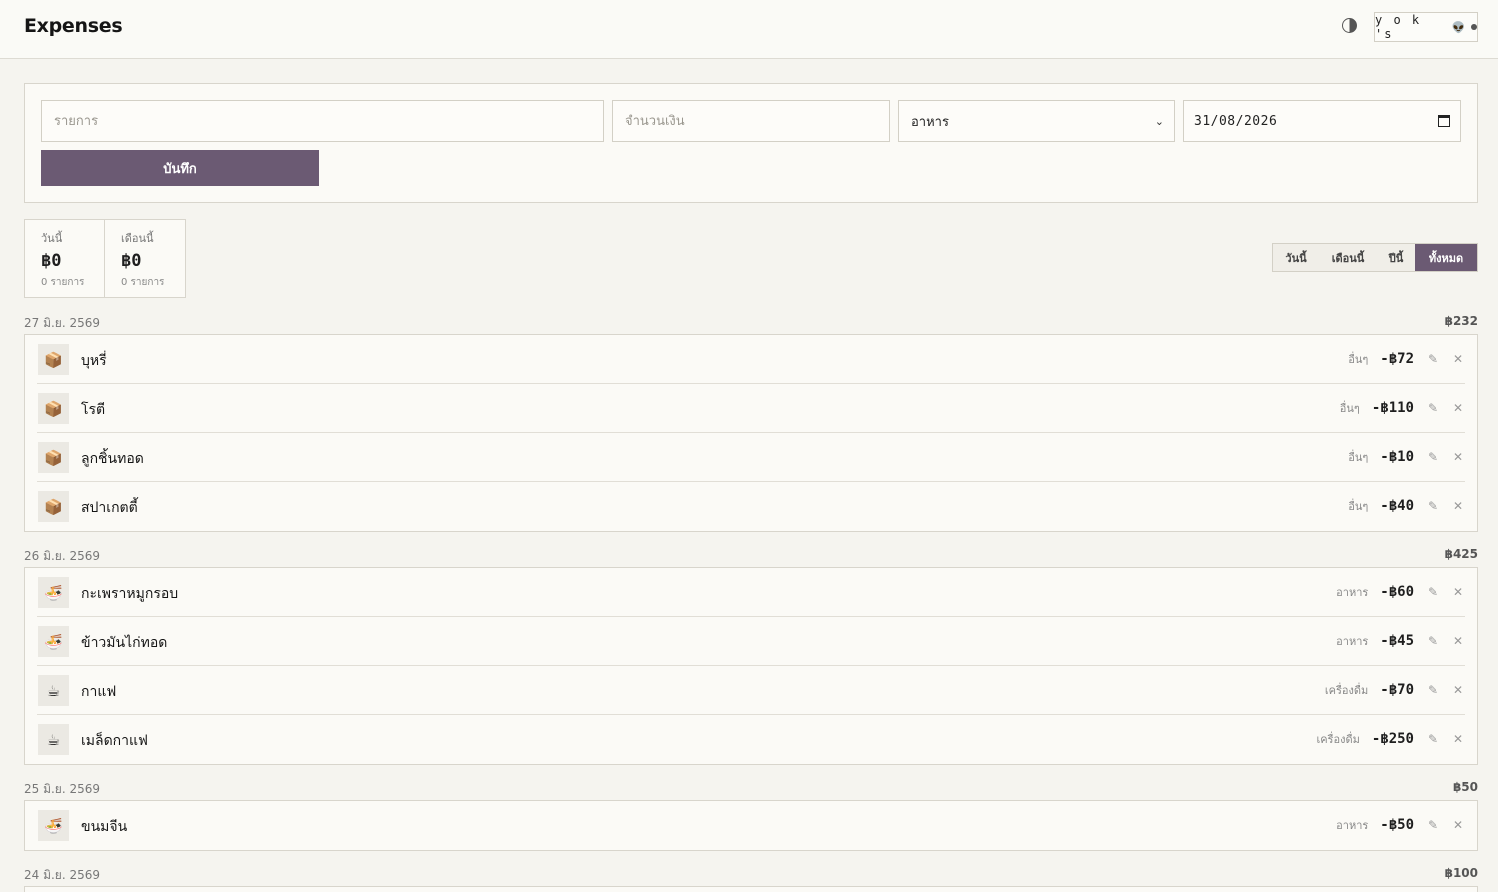 The height and width of the screenshot is (892, 1498). I want to click on day-header: 24 มิ.ย. 2569 ฿100, so click(751, 874).